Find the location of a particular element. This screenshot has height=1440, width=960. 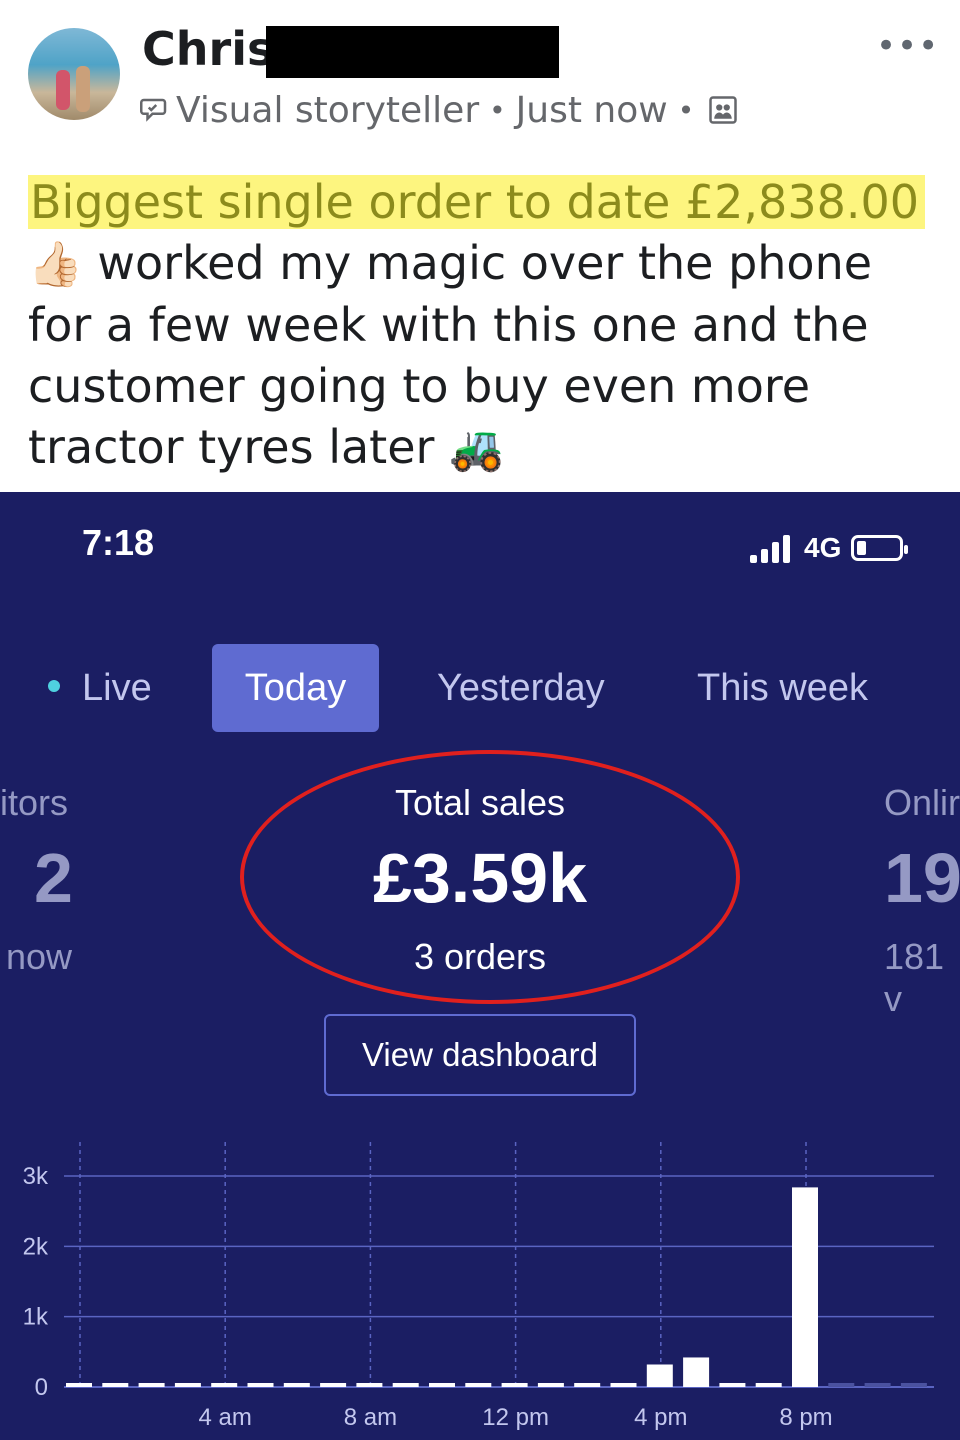

status-indicators: 4G is located at coordinates (829, 548).